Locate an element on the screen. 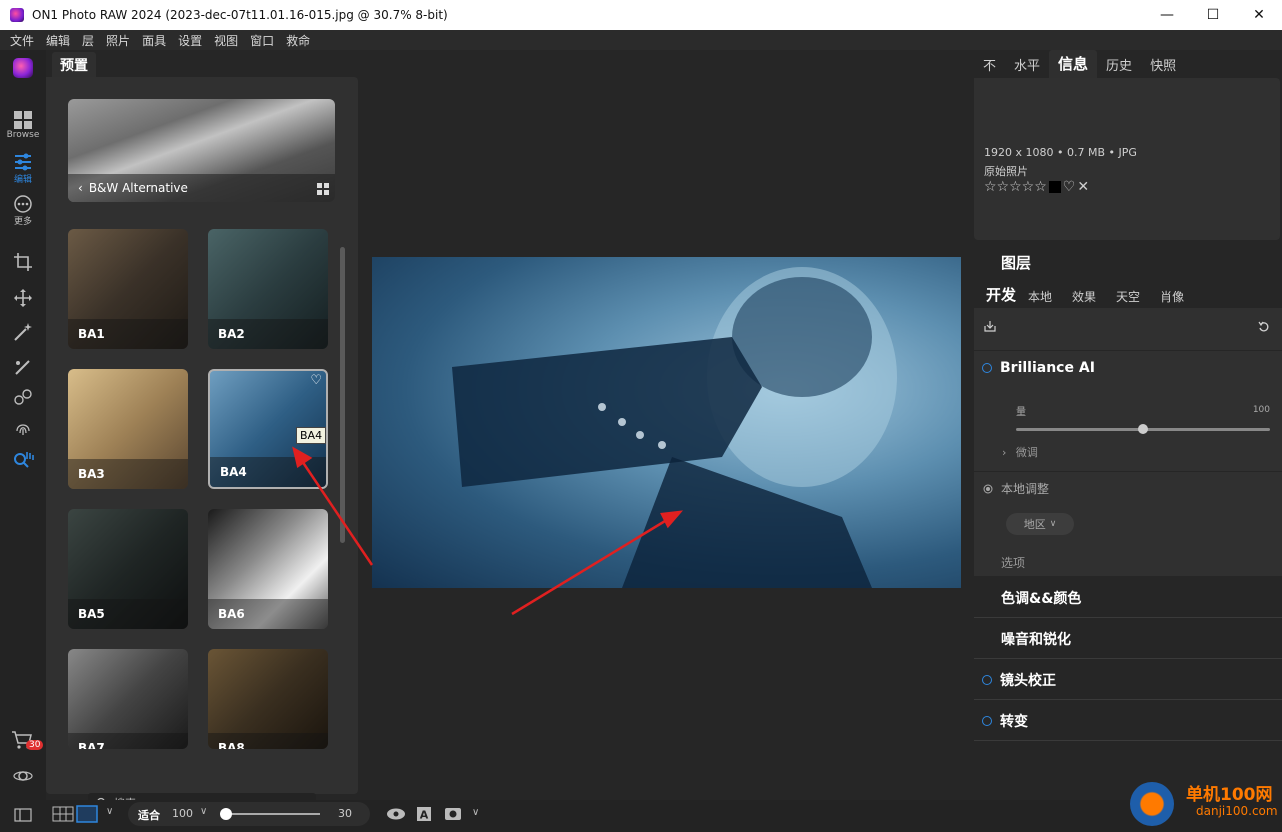 Image resolution: width=1282 pixels, height=832 pixels. zoom-value: 100 is located at coordinates (182, 813).